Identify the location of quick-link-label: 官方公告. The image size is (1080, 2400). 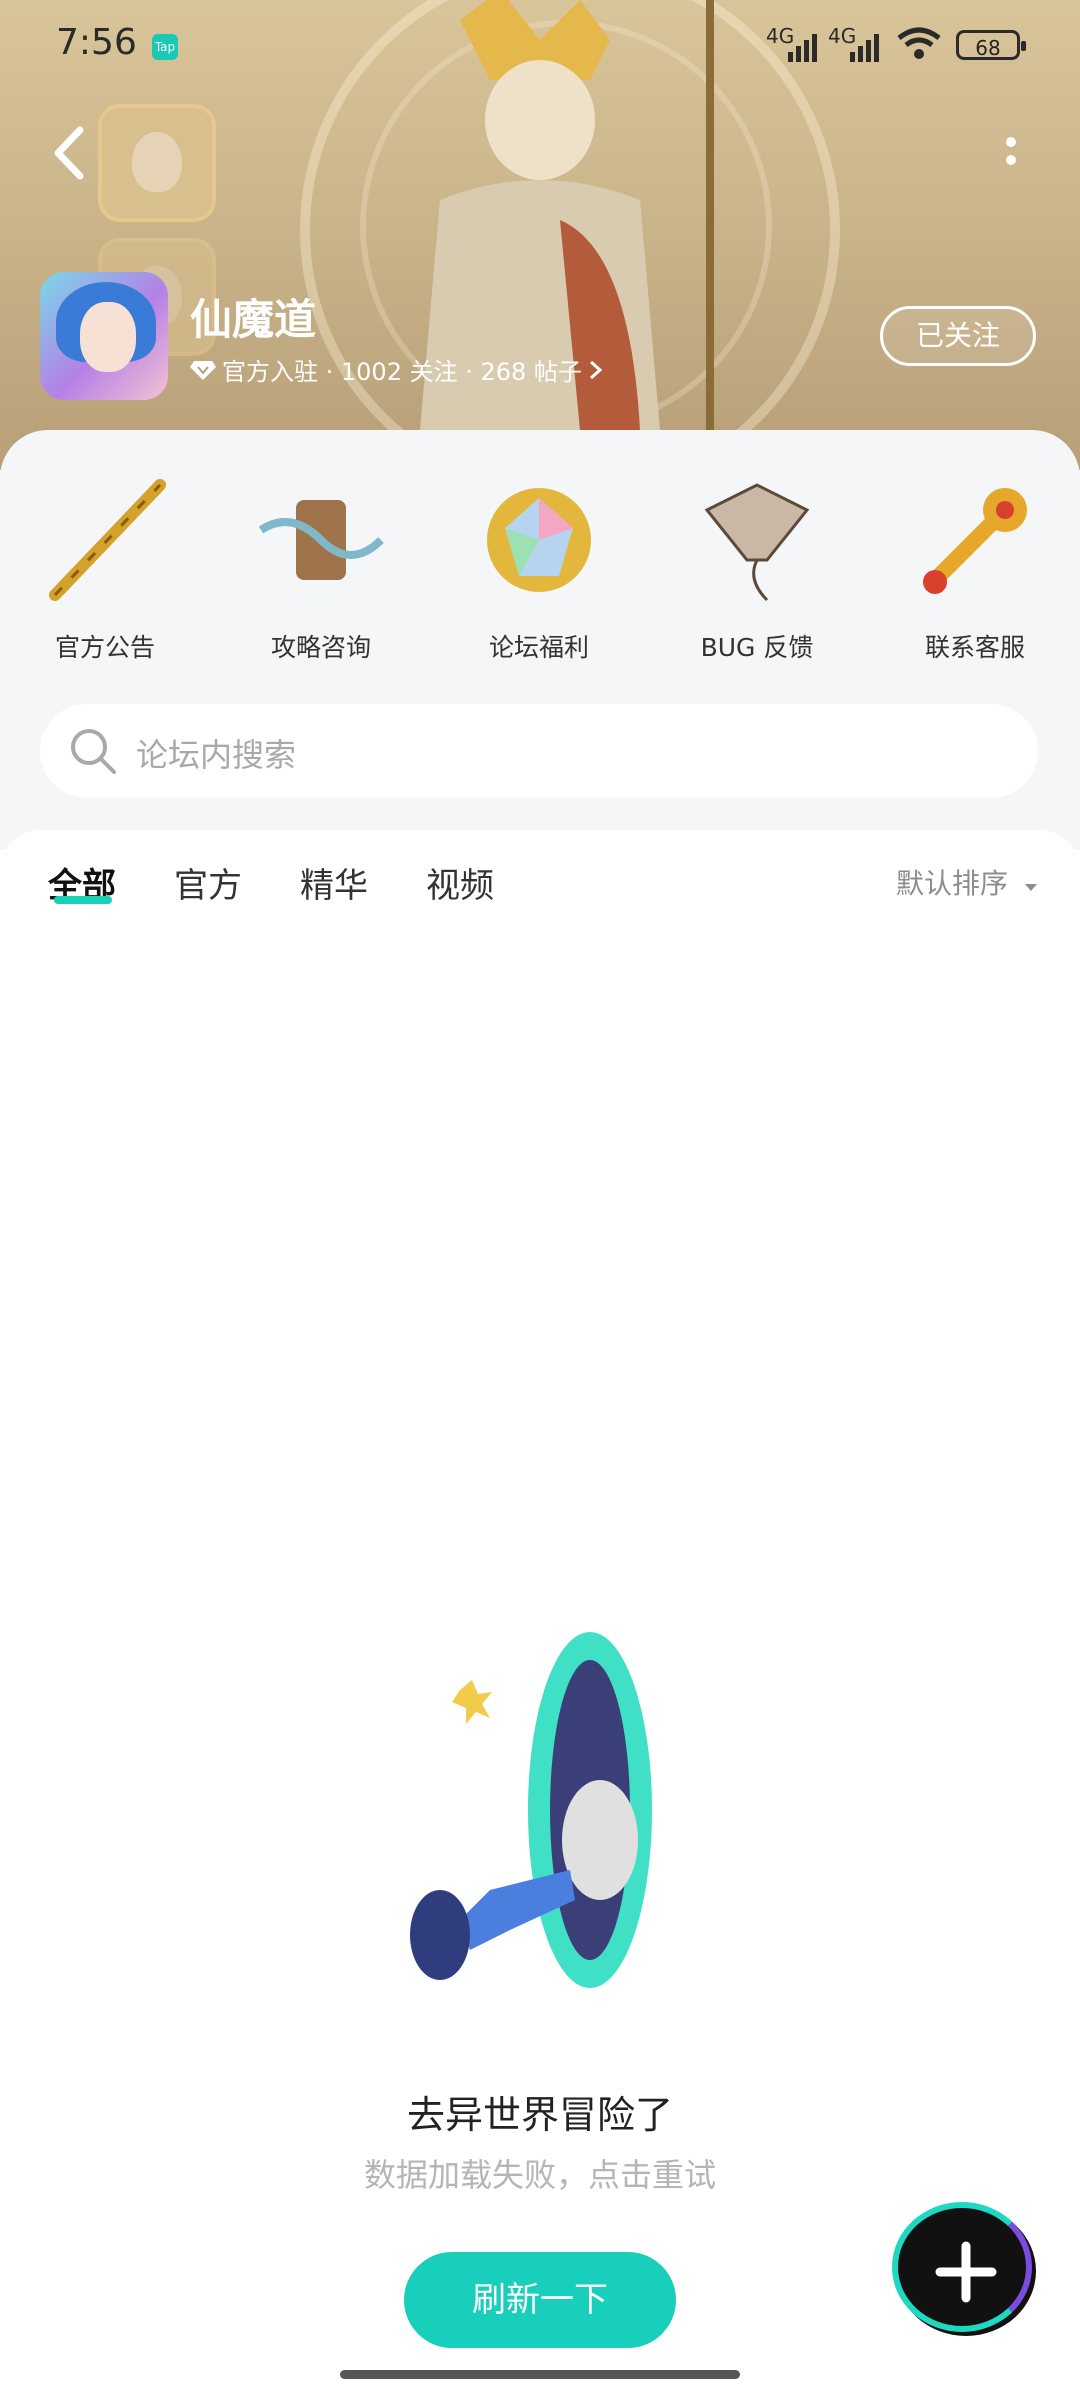
(104, 647).